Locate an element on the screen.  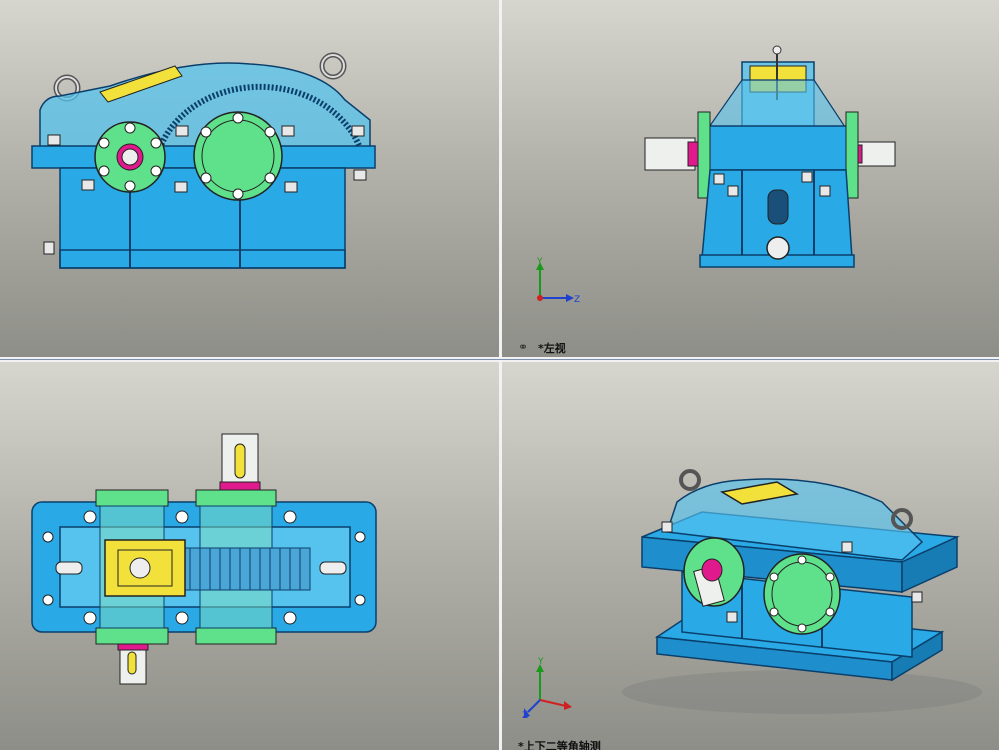
top-view-model is located at coordinates (204, 559).